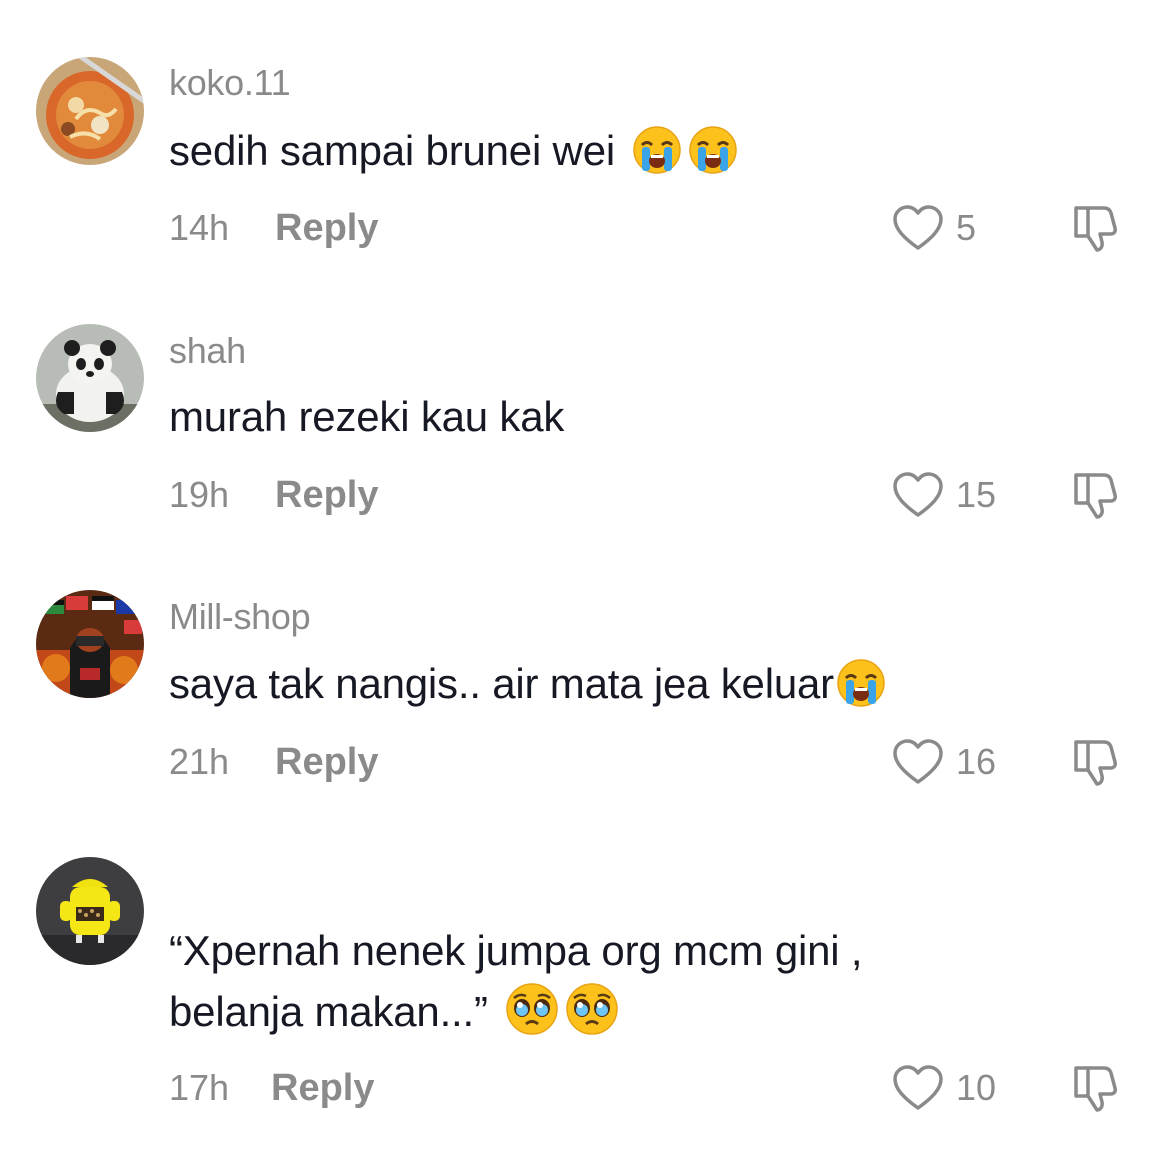 This screenshot has height=1156, width=1169. Describe the element at coordinates (976, 1087) in the screenshot. I see `like-count: 10` at that location.